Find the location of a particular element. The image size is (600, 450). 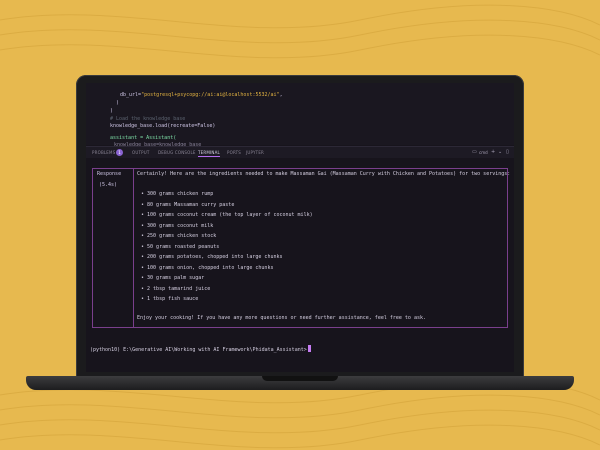

list-item: • 30 grams palm sugar is located at coordinates (173, 278).